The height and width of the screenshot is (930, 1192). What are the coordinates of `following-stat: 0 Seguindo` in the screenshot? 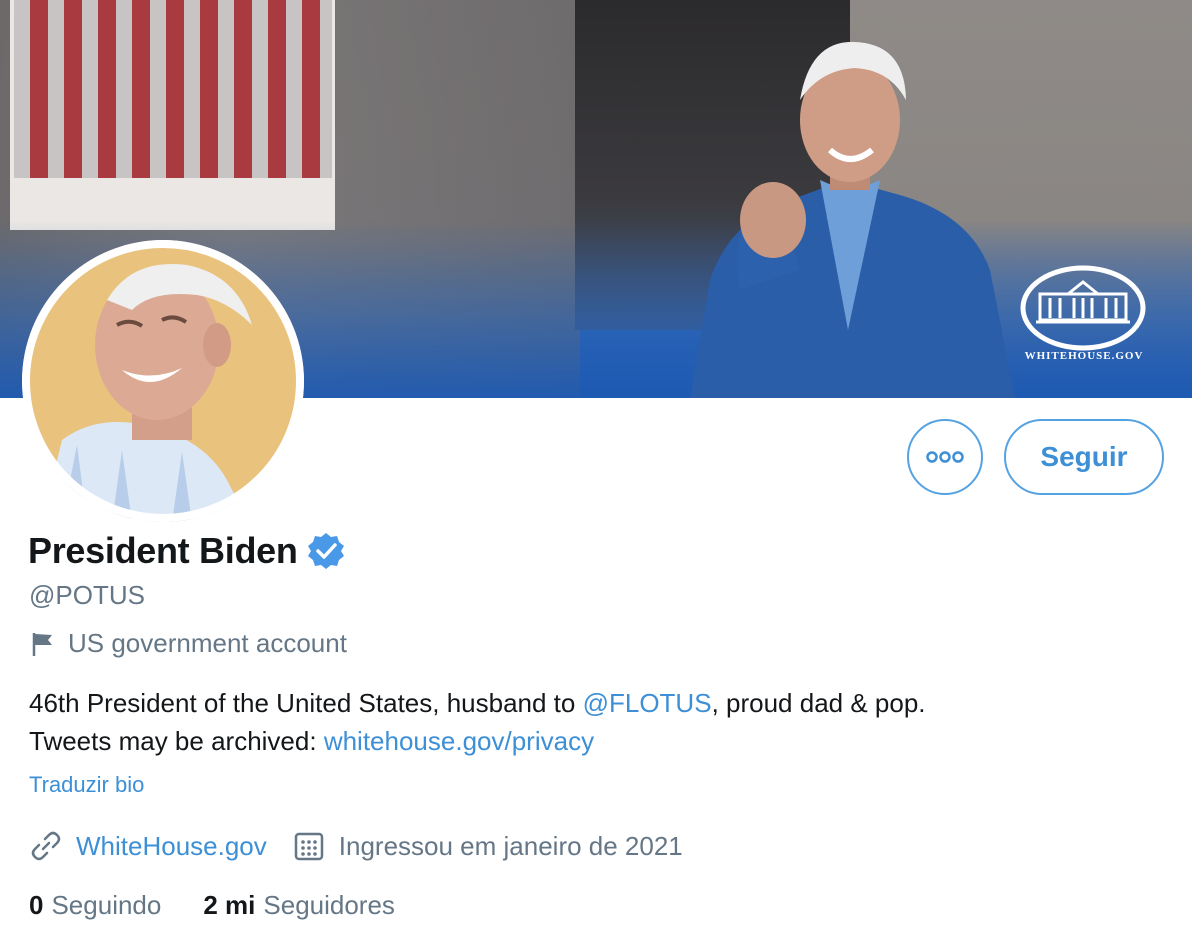 It's located at (95, 905).